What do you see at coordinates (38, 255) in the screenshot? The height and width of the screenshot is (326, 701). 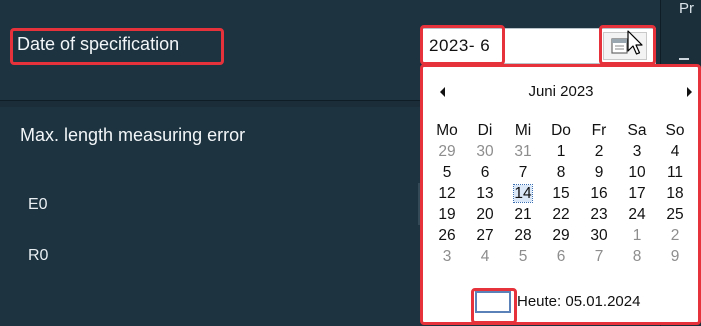 I see `r0-label: R0` at bounding box center [38, 255].